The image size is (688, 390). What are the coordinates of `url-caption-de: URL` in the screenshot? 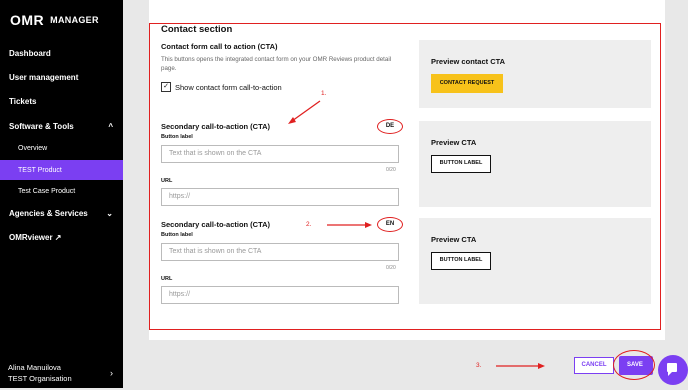 It's located at (167, 181).